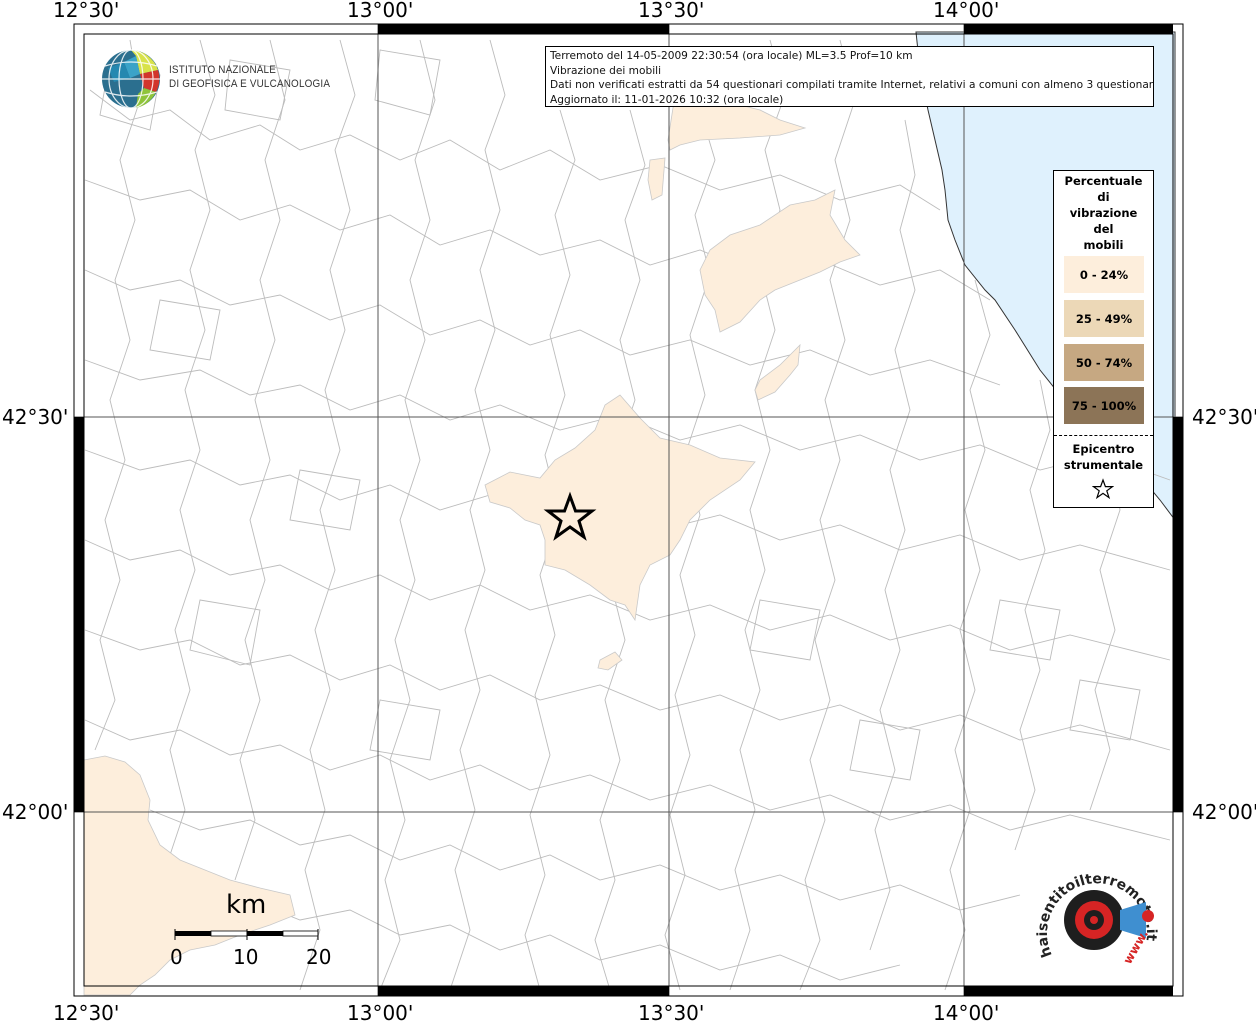 The image size is (1256, 1025). Describe the element at coordinates (1103, 181) in the screenshot. I see `legend-title-line: Percentuale` at that location.